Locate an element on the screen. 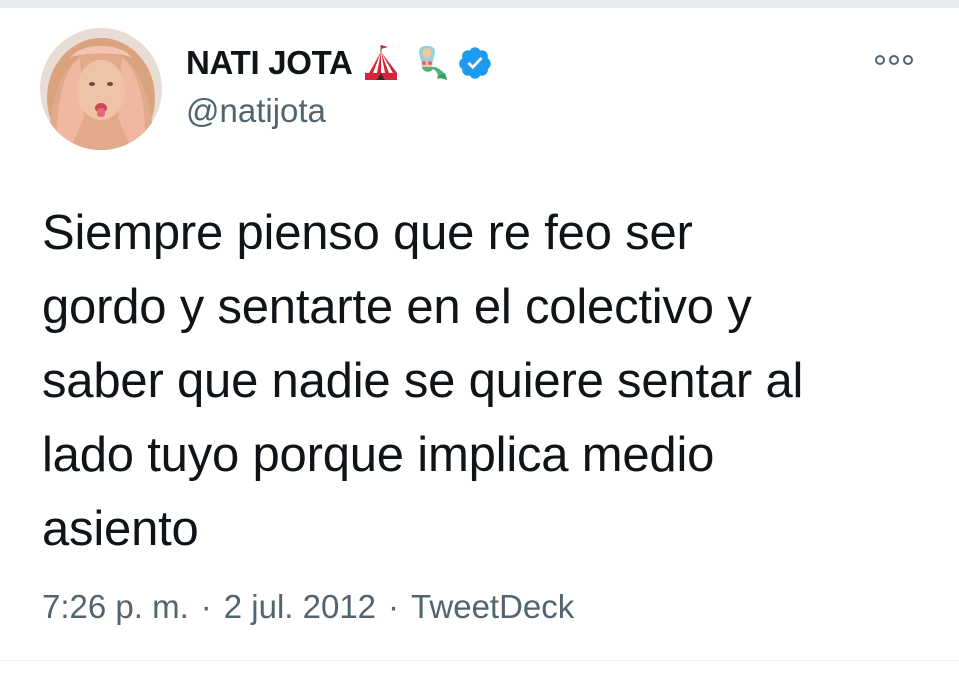 The width and height of the screenshot is (959, 674). tweet-metadata: 7:26 p. m. · 2 jul. 2012 · TweetDeck is located at coordinates (308, 607).